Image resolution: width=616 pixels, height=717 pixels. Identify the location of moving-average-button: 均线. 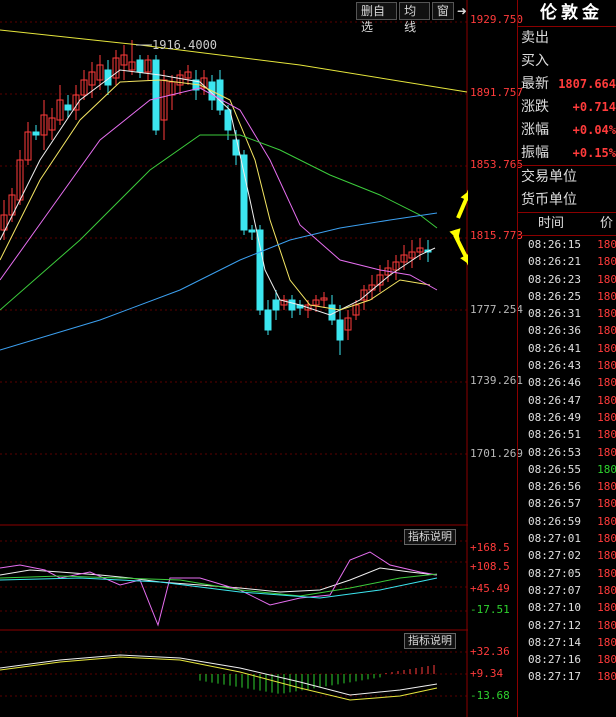
(414, 18).